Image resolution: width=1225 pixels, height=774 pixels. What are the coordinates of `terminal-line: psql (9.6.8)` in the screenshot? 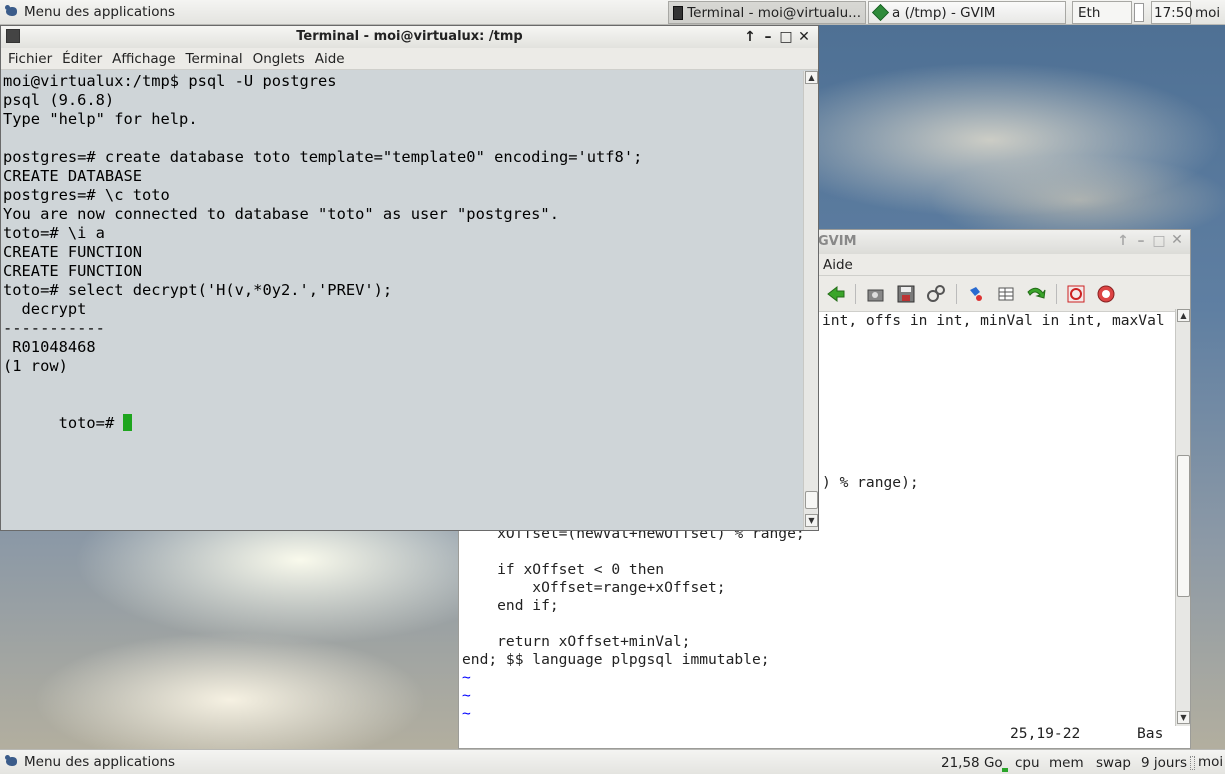 It's located at (59, 100).